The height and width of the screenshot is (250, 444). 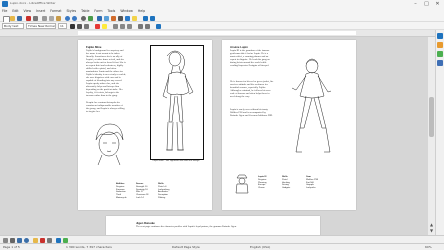 What do you see at coordinates (51, 18) in the screenshot?
I see `copy-icon` at bounding box center [51, 18].